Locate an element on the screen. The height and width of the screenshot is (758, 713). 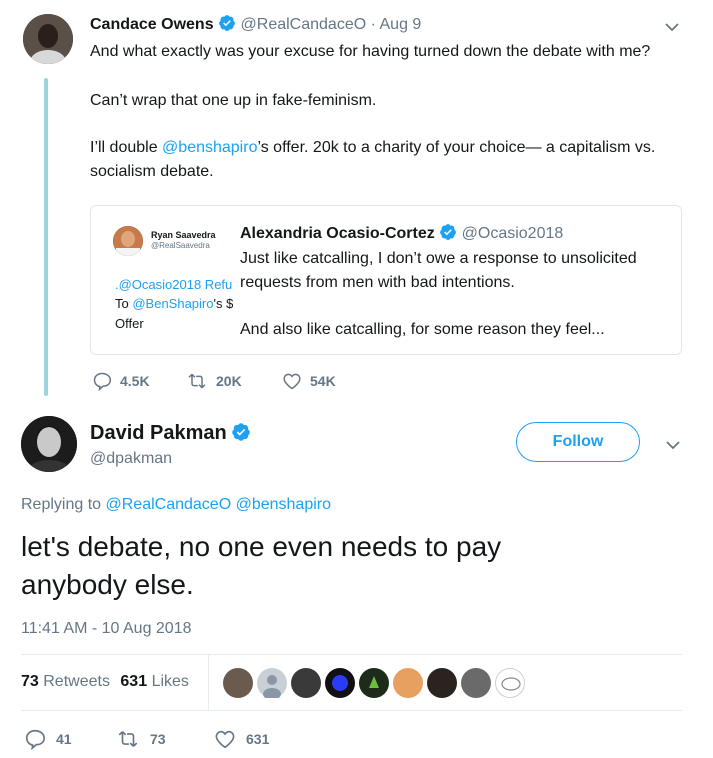
author-name: Candace Owens is located at coordinates (152, 24).